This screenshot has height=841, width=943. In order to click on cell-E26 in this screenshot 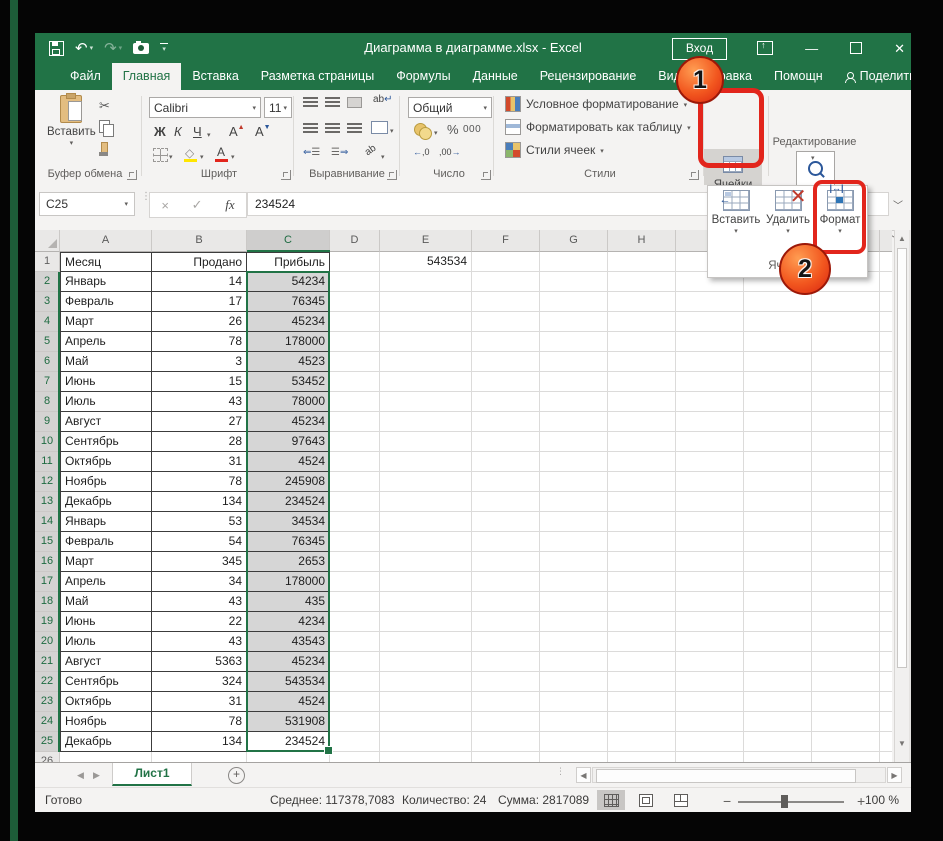, I will do `click(426, 757)`.